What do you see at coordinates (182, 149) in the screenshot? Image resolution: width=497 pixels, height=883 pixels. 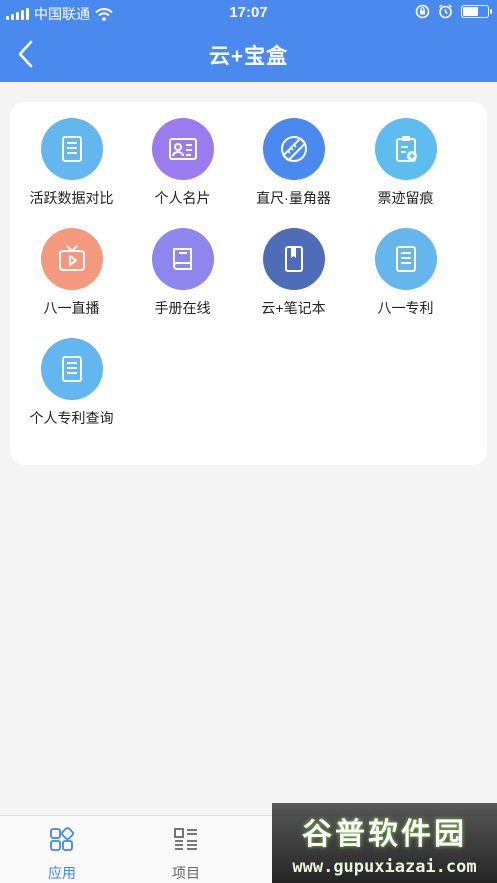 I see `id-card-icon` at bounding box center [182, 149].